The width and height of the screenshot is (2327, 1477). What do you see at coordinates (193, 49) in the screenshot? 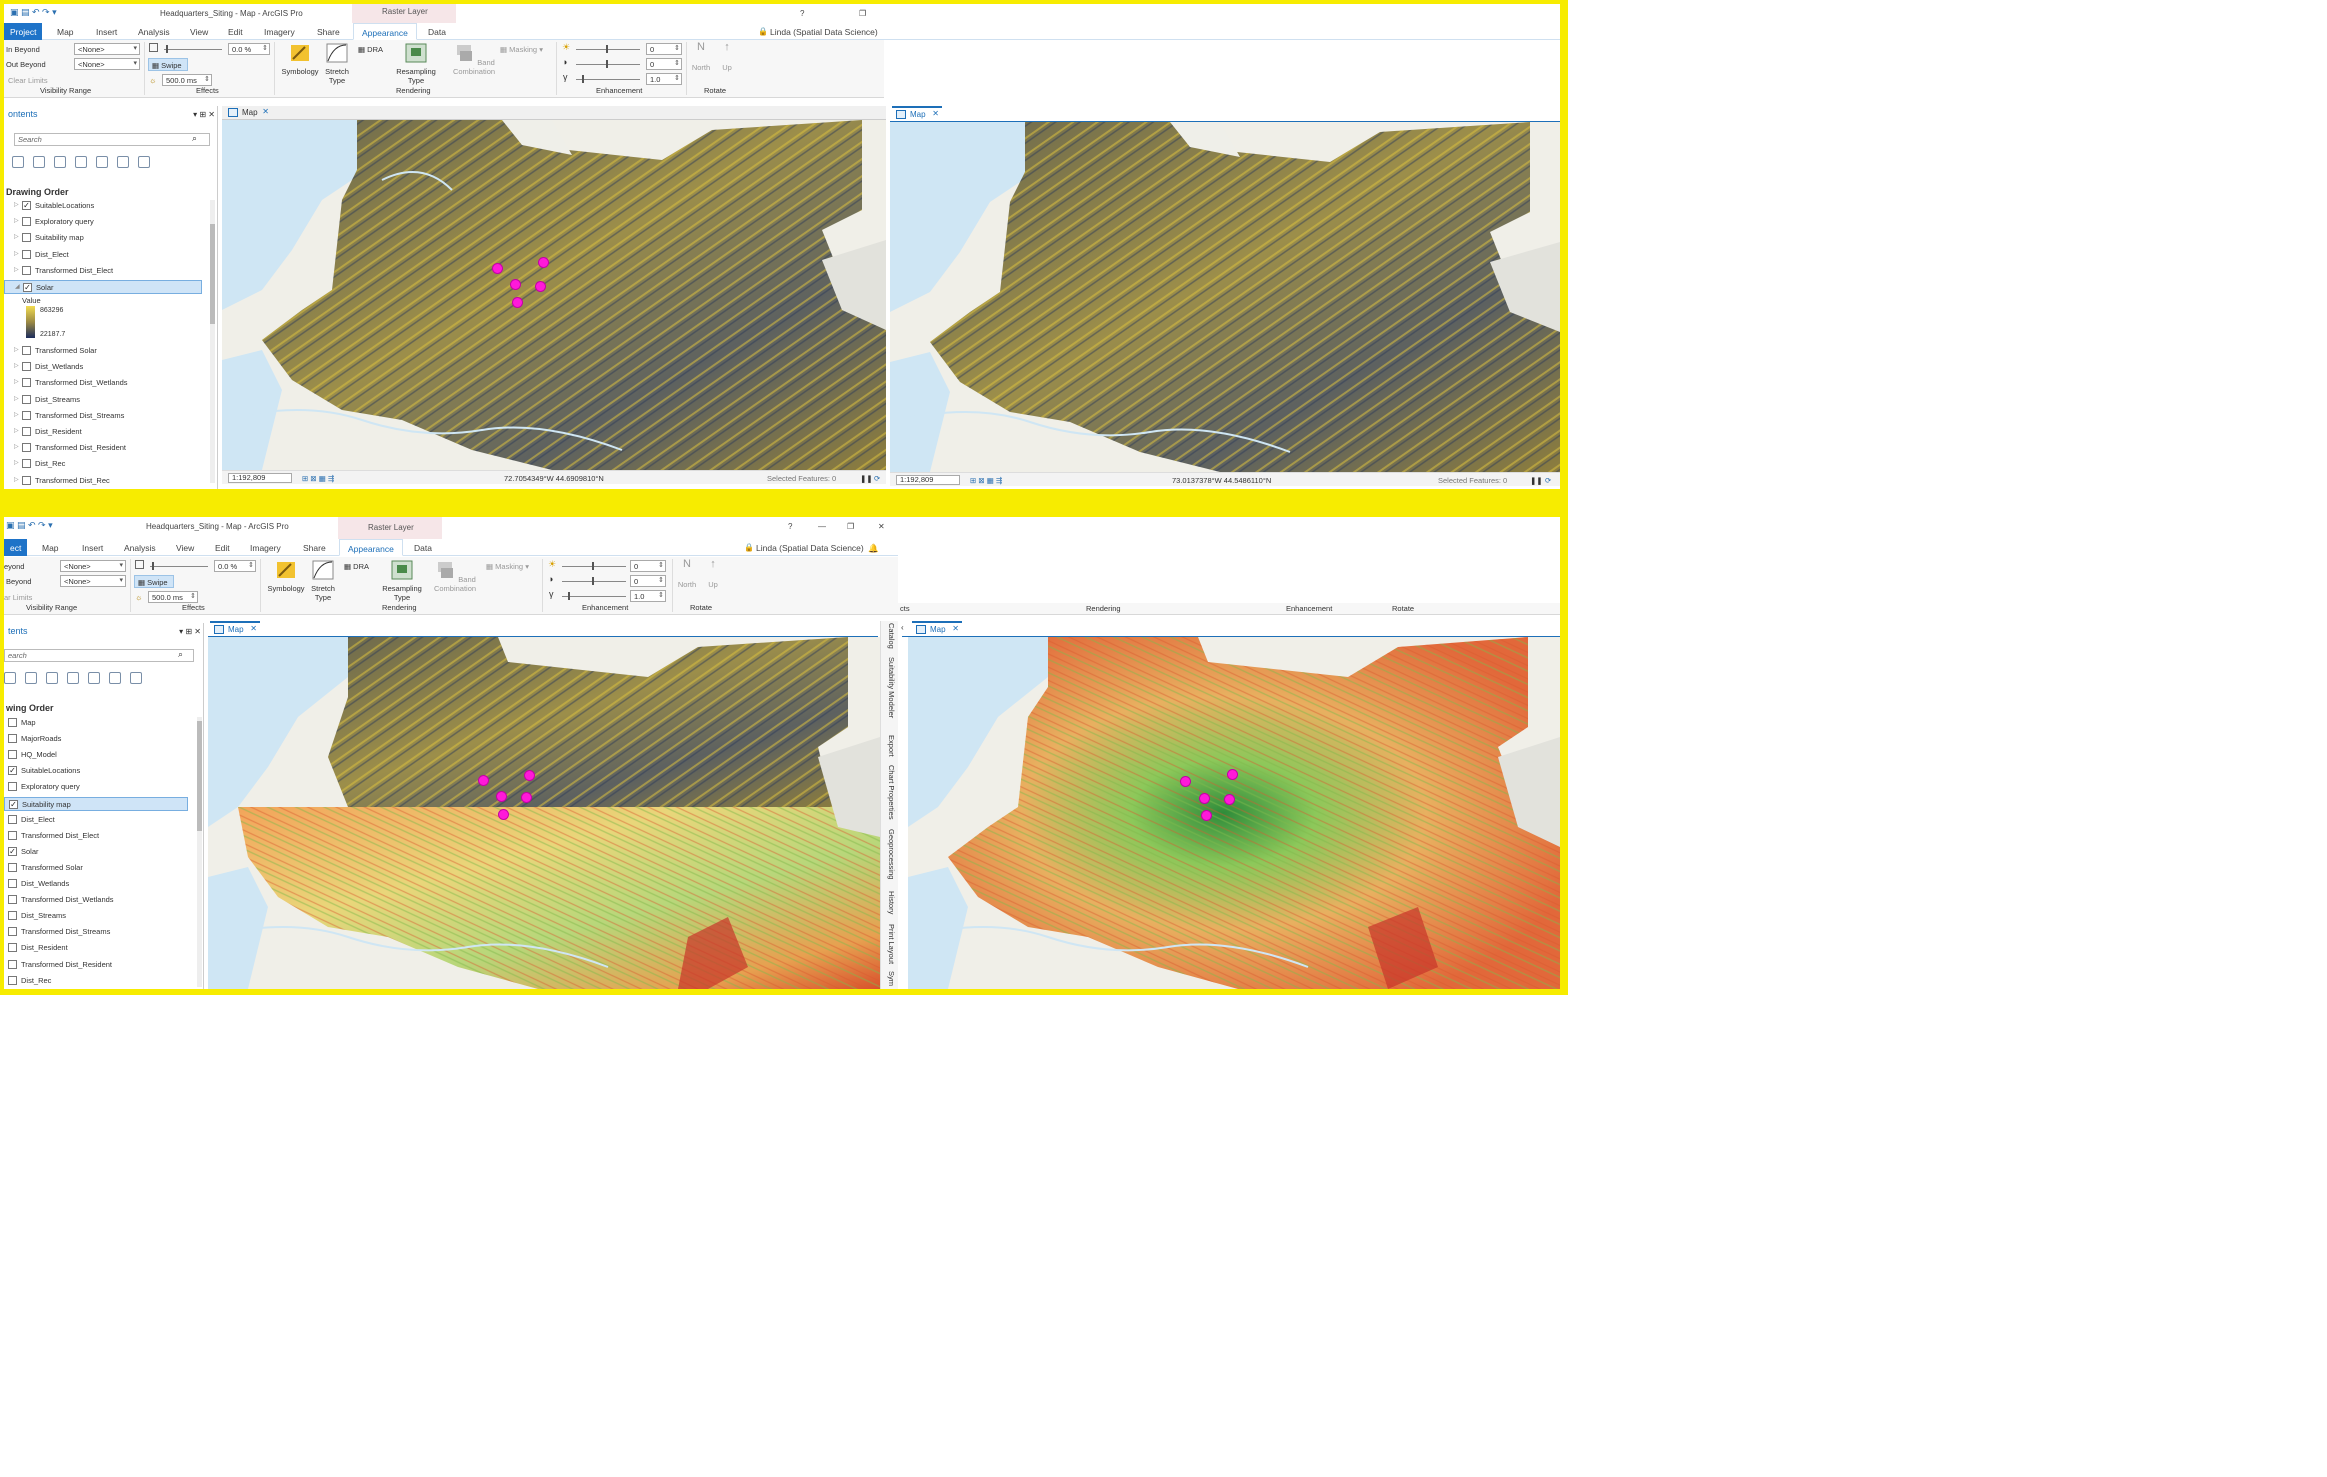
I see `transparency-slider` at bounding box center [193, 49].